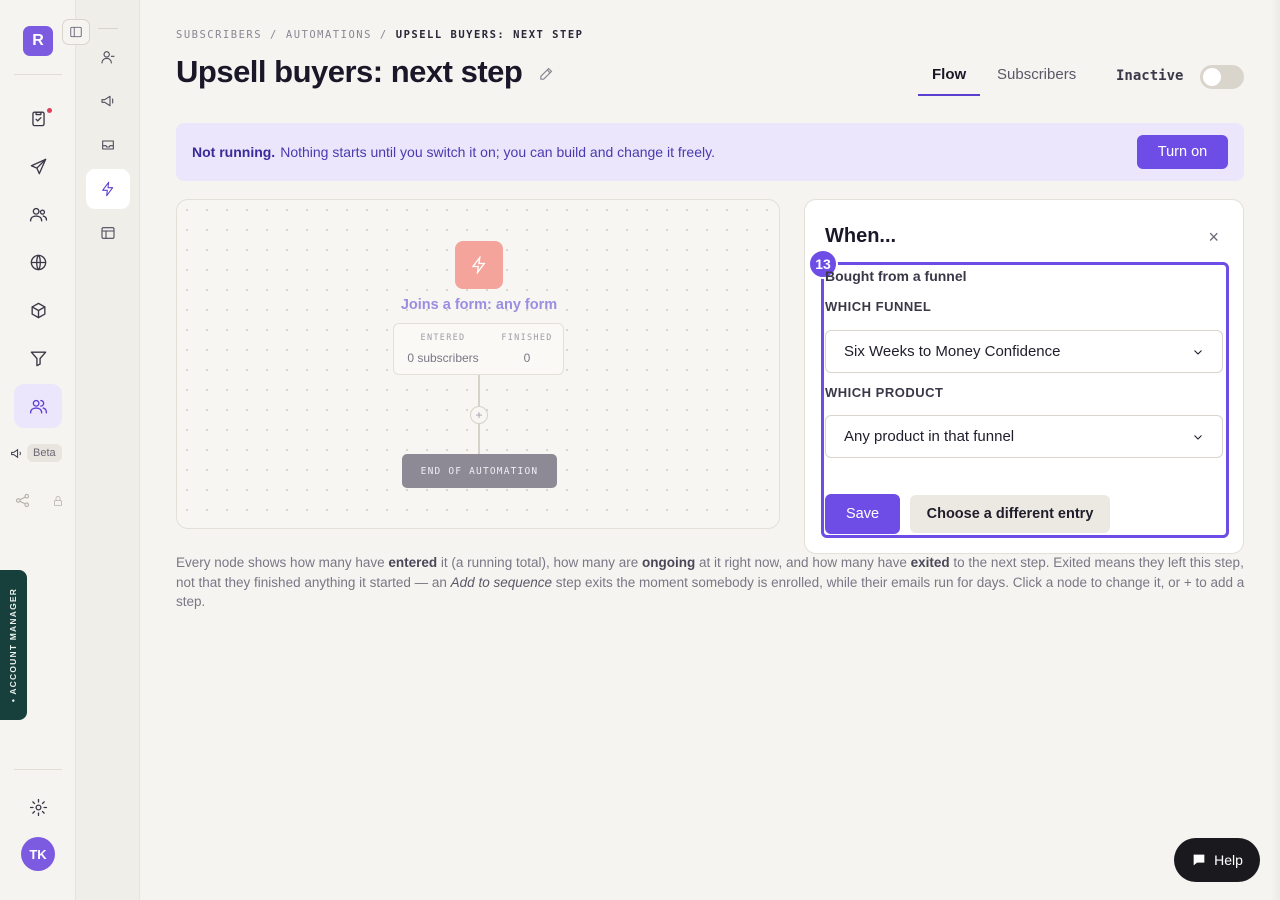 The height and width of the screenshot is (900, 1280). I want to click on app-logo: R, so click(38, 41).